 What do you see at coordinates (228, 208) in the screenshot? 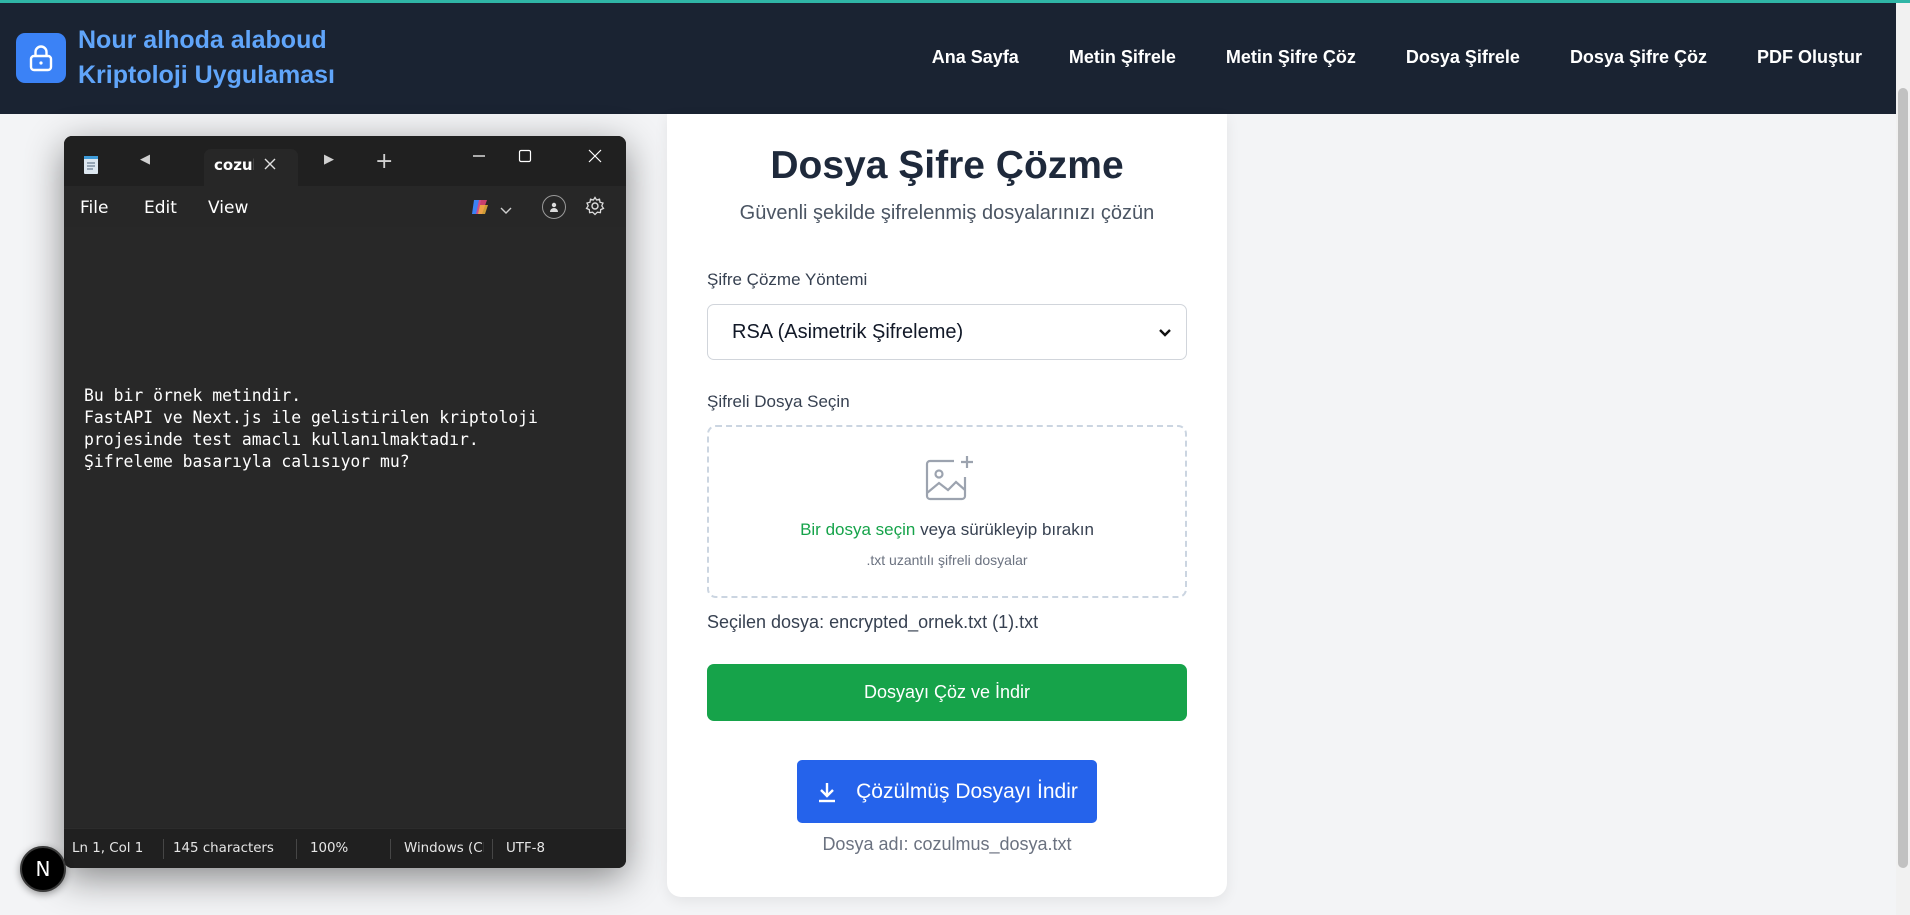
I see `menu-view: View` at bounding box center [228, 208].